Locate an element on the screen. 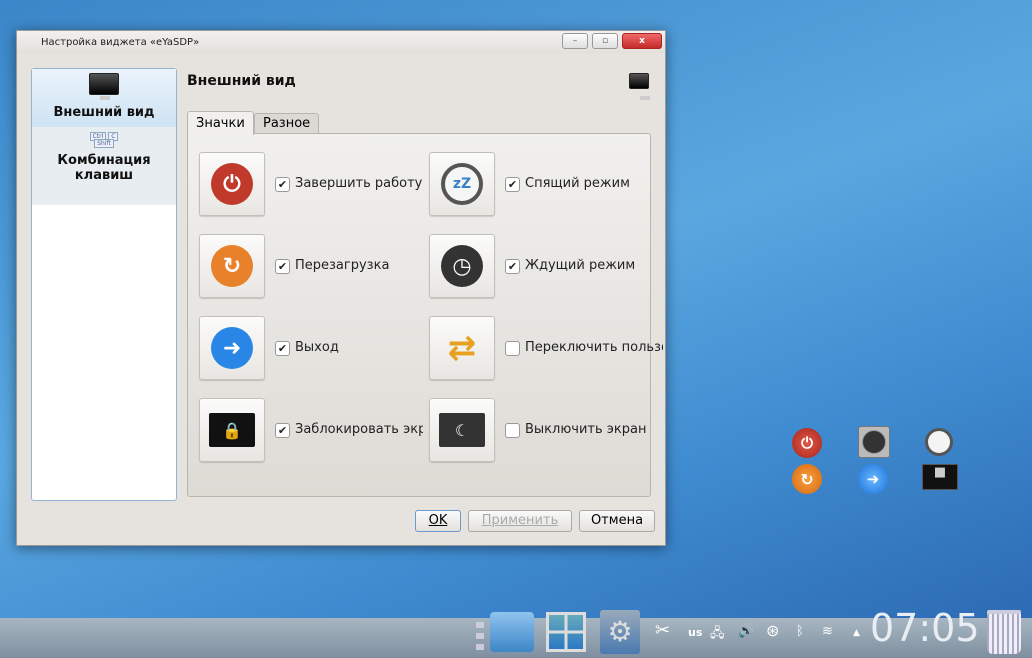  cancel-button: Отмена is located at coordinates (617, 521).